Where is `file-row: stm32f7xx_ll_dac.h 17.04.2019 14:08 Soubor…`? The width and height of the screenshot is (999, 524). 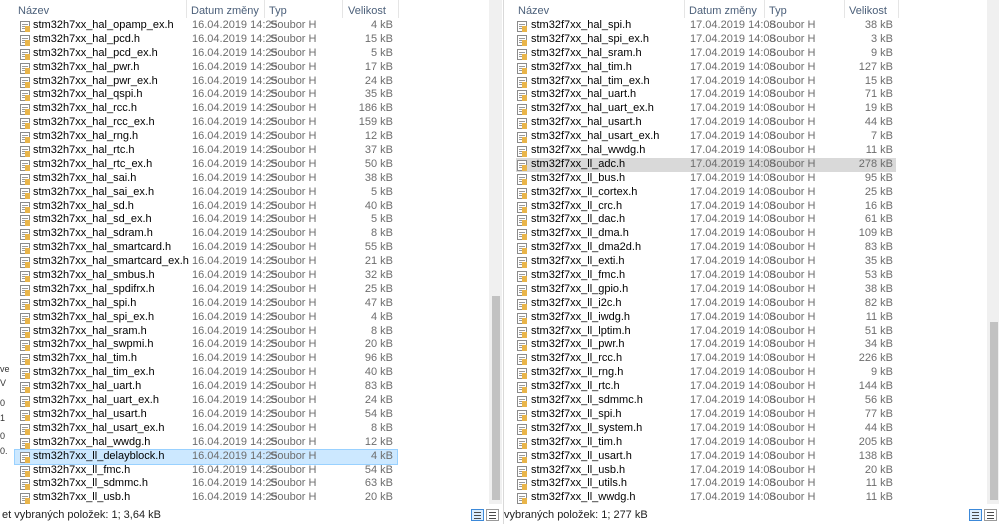
file-row: stm32f7xx_ll_dac.h 17.04.2019 14:08 Soubor… is located at coordinates (751, 220).